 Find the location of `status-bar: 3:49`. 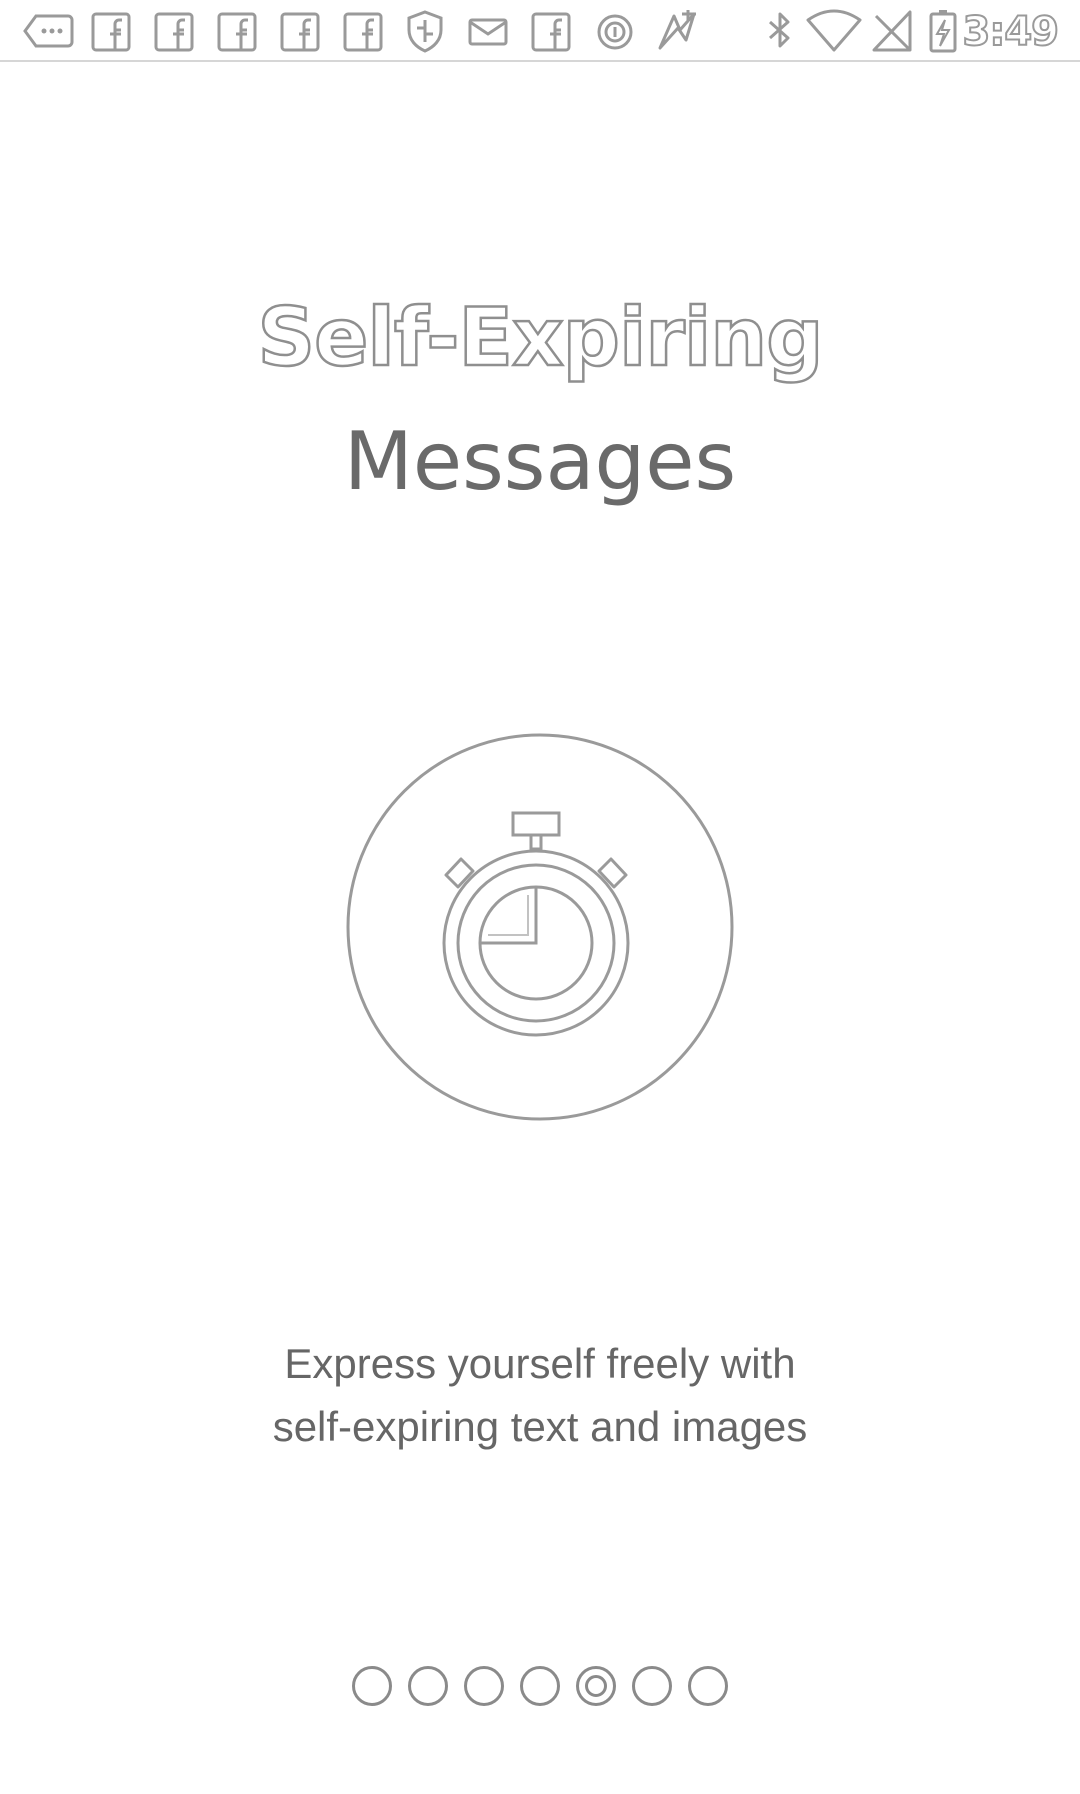

status-bar: 3:49 is located at coordinates (540, 31).